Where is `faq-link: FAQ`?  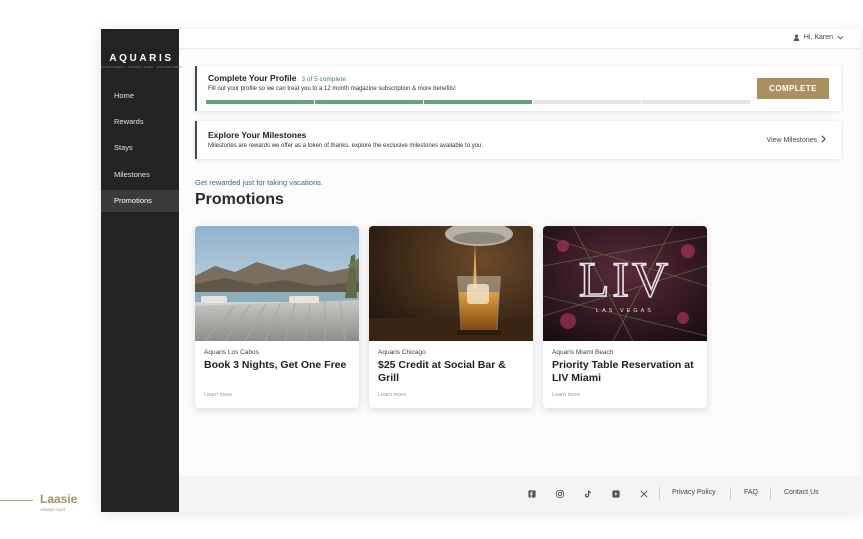
faq-link: FAQ is located at coordinates (751, 492).